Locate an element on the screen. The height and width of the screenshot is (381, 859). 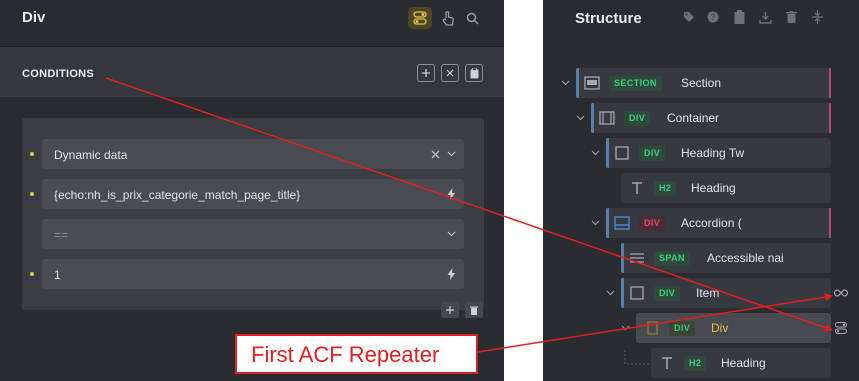
annotation-callout: First ACF Repeater is located at coordinates (356, 354).